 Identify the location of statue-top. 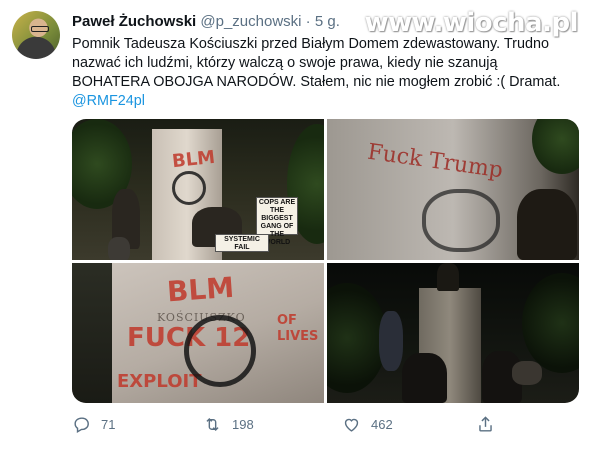
(448, 277).